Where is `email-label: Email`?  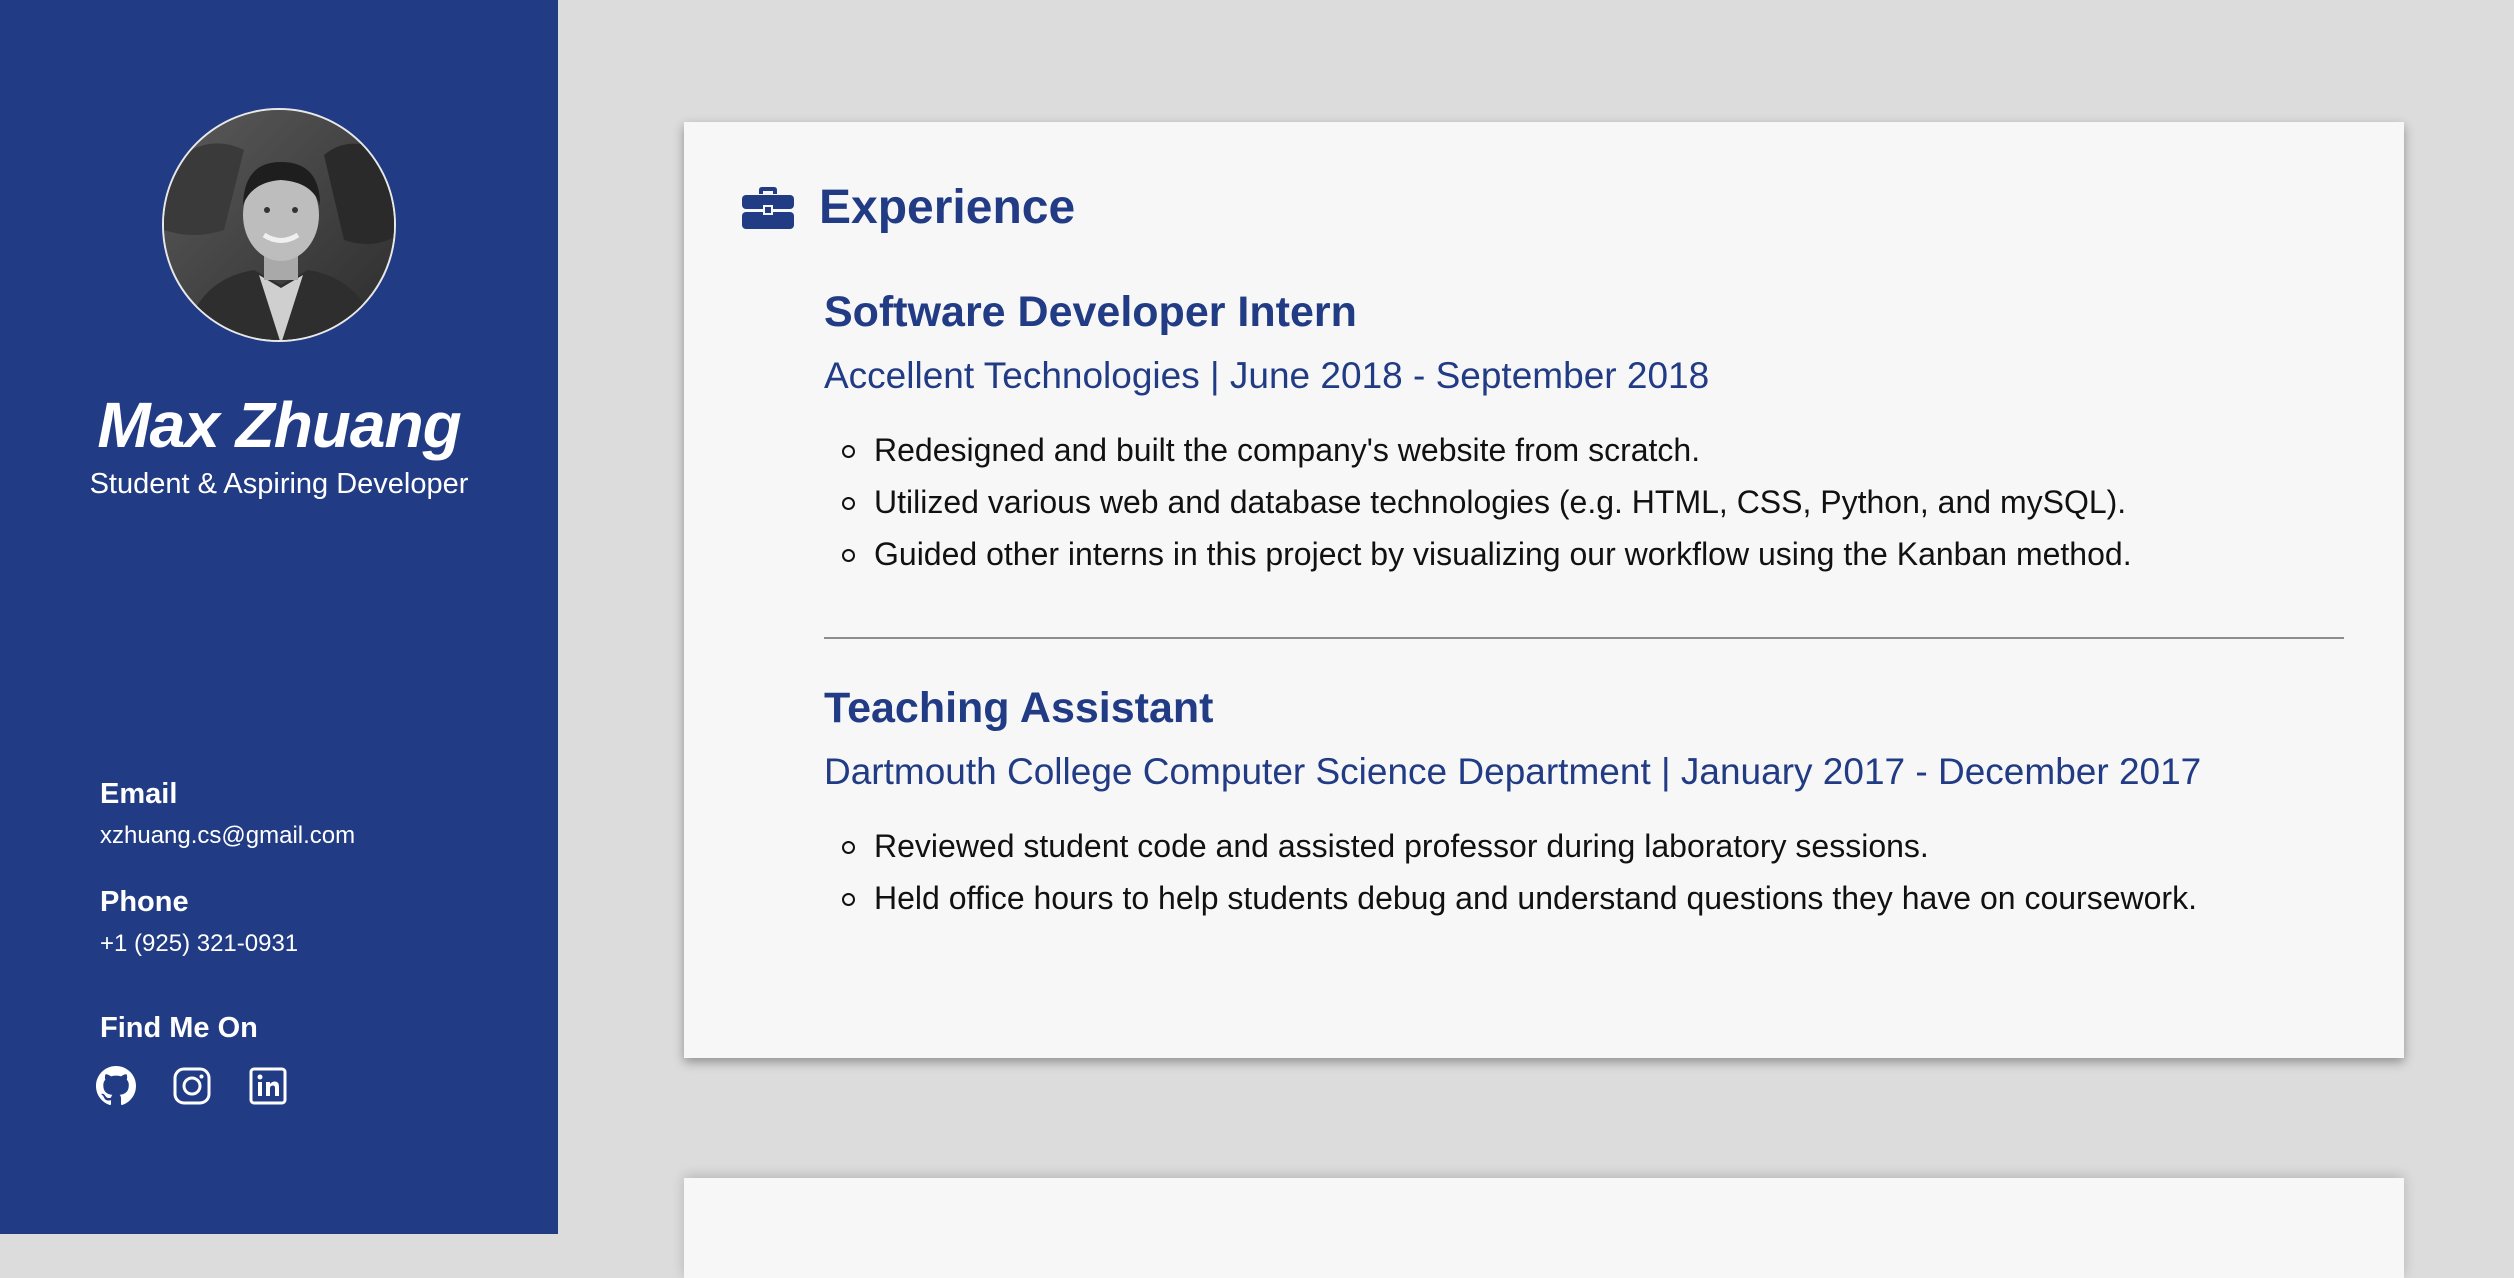 email-label: Email is located at coordinates (139, 794).